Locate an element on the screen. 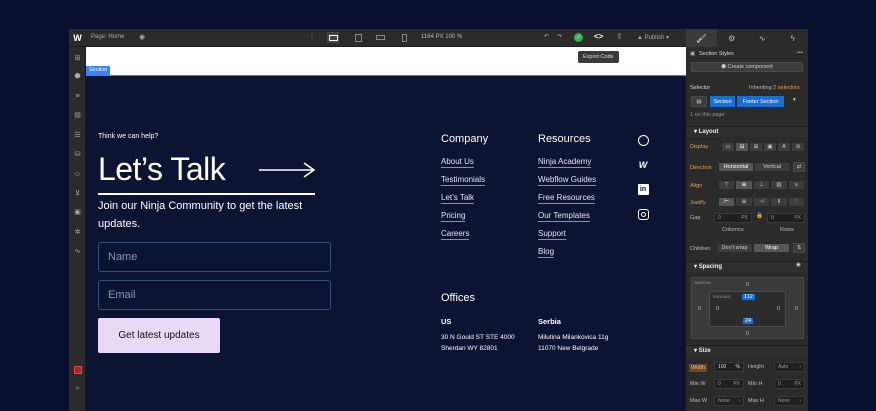  link-careers: Careers is located at coordinates (455, 234).